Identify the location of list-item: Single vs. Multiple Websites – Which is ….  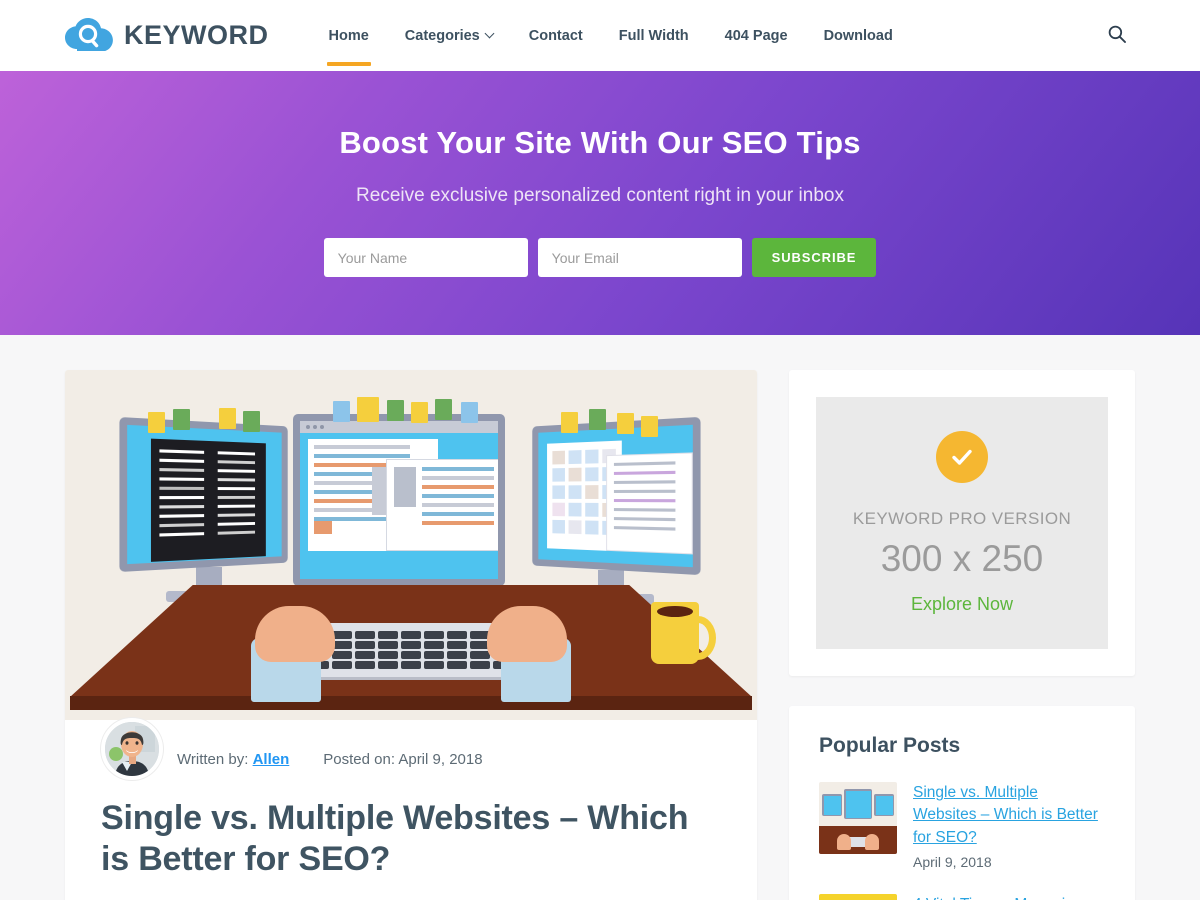
(962, 826).